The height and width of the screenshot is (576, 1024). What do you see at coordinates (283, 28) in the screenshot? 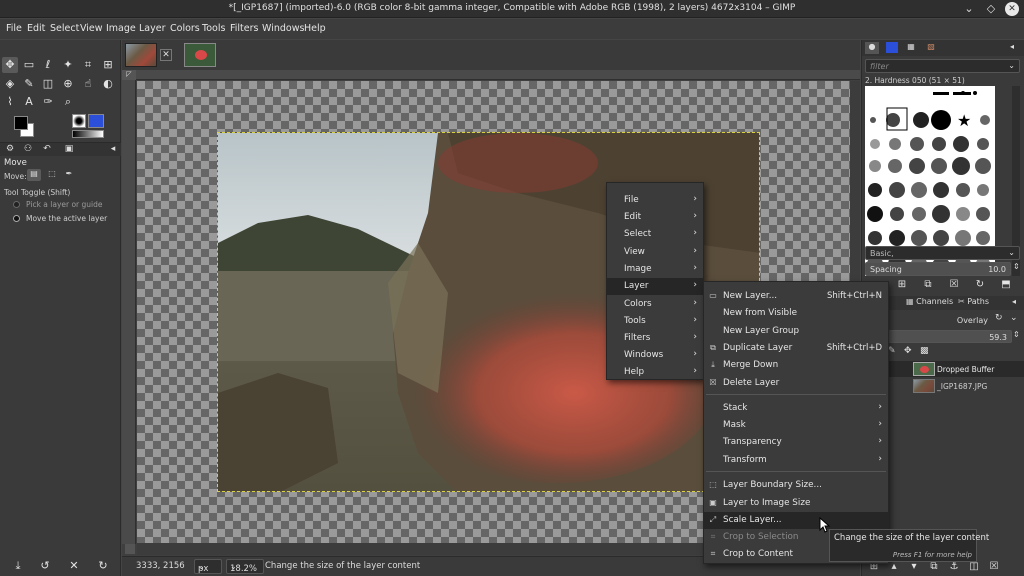
I see `menu-windows: Windows` at bounding box center [283, 28].